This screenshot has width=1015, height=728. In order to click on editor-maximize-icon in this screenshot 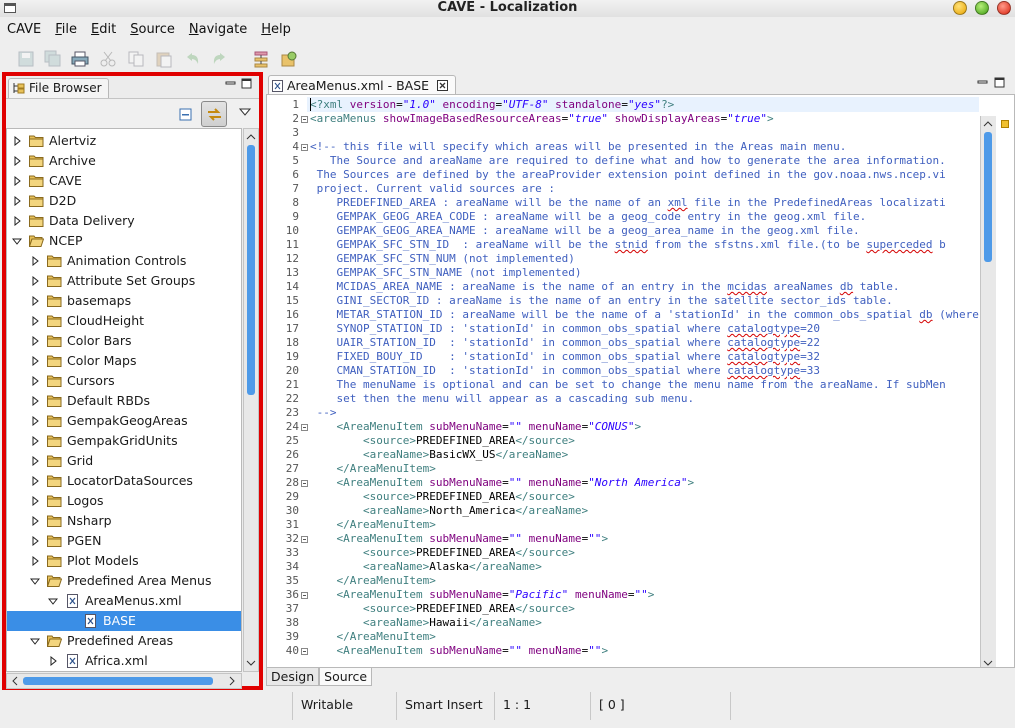, I will do `click(999, 82)`.